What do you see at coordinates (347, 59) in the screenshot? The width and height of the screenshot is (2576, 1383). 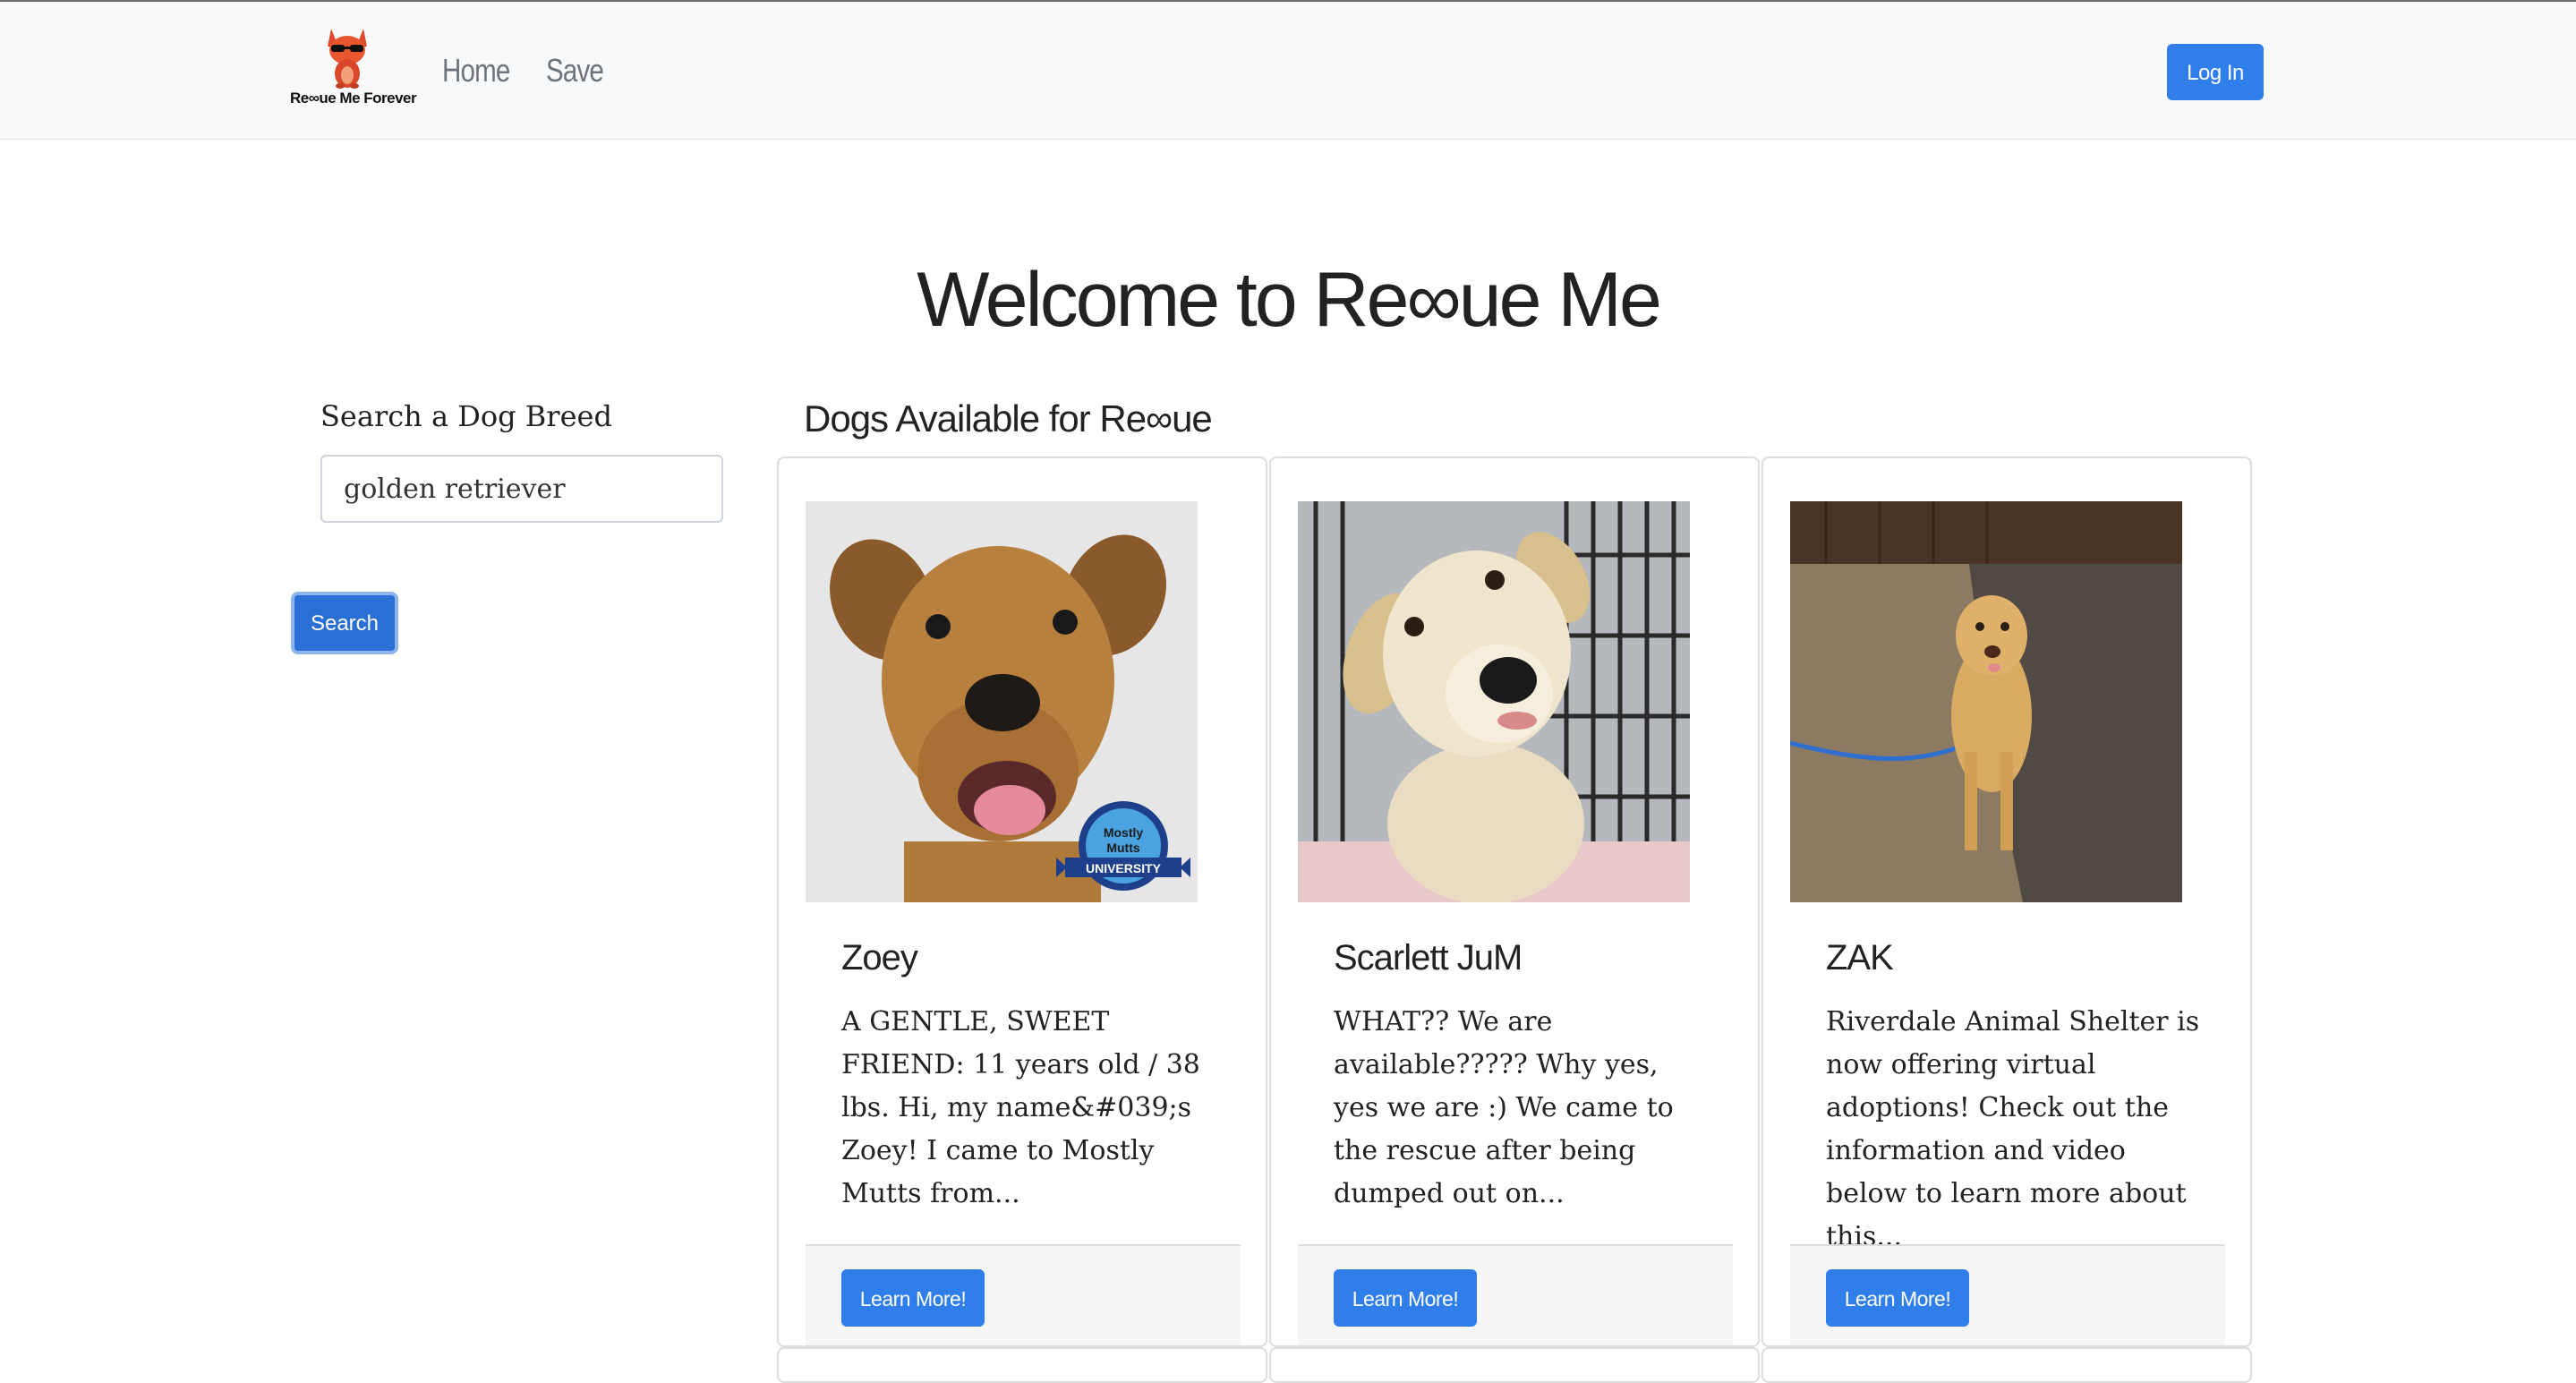 I see `dog-logo-icon` at bounding box center [347, 59].